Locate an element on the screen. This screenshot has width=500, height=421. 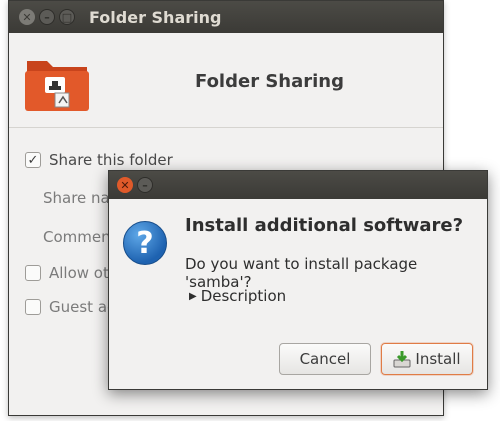
allow-others-checkbox is located at coordinates (33, 273).